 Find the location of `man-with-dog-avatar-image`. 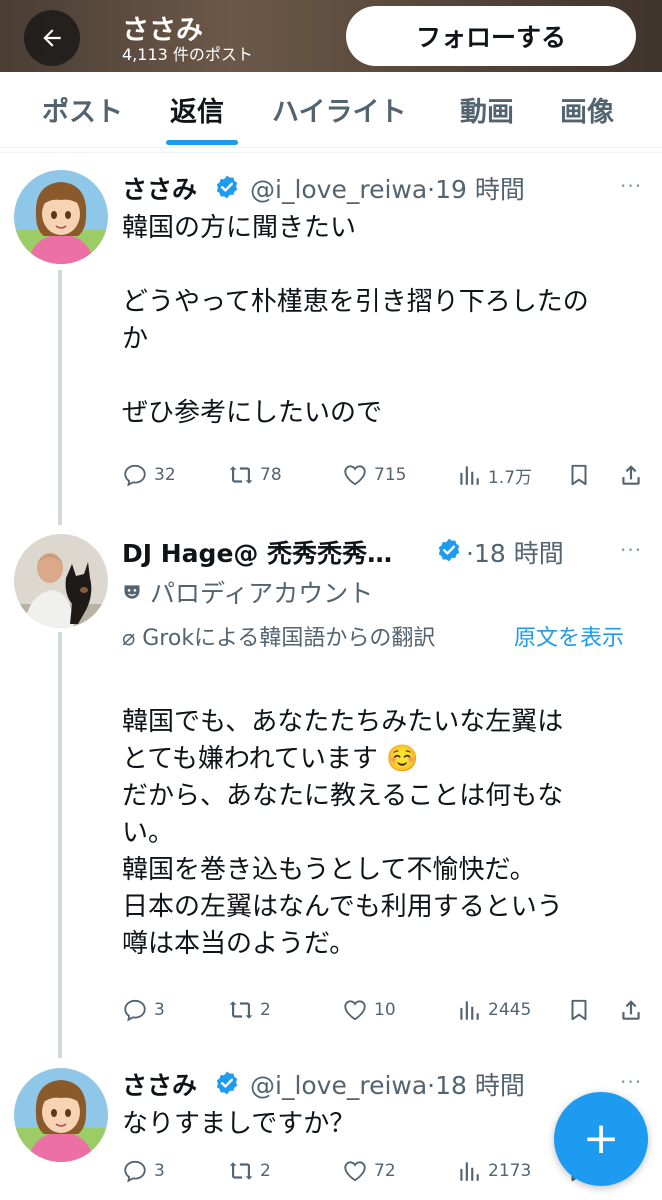

man-with-dog-avatar-image is located at coordinates (61, 581).